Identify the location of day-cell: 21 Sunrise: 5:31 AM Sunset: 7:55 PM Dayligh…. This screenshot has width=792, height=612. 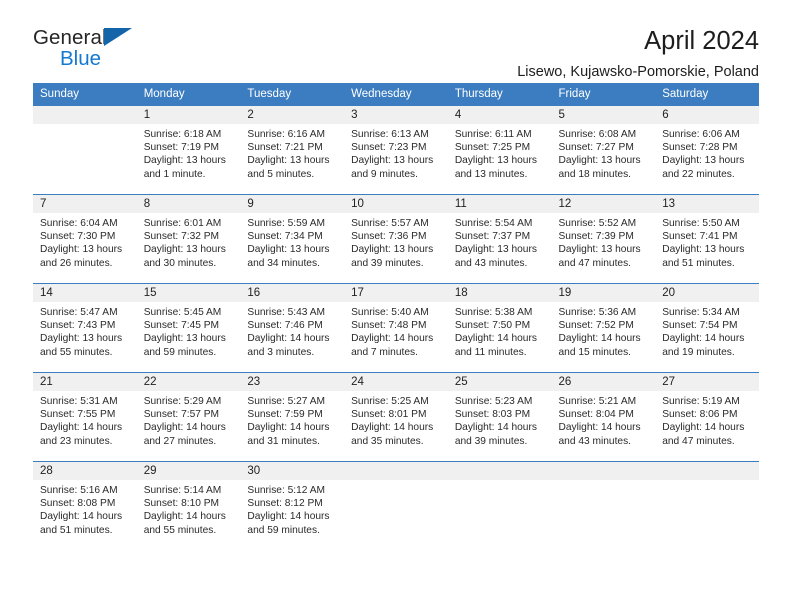
(85, 417).